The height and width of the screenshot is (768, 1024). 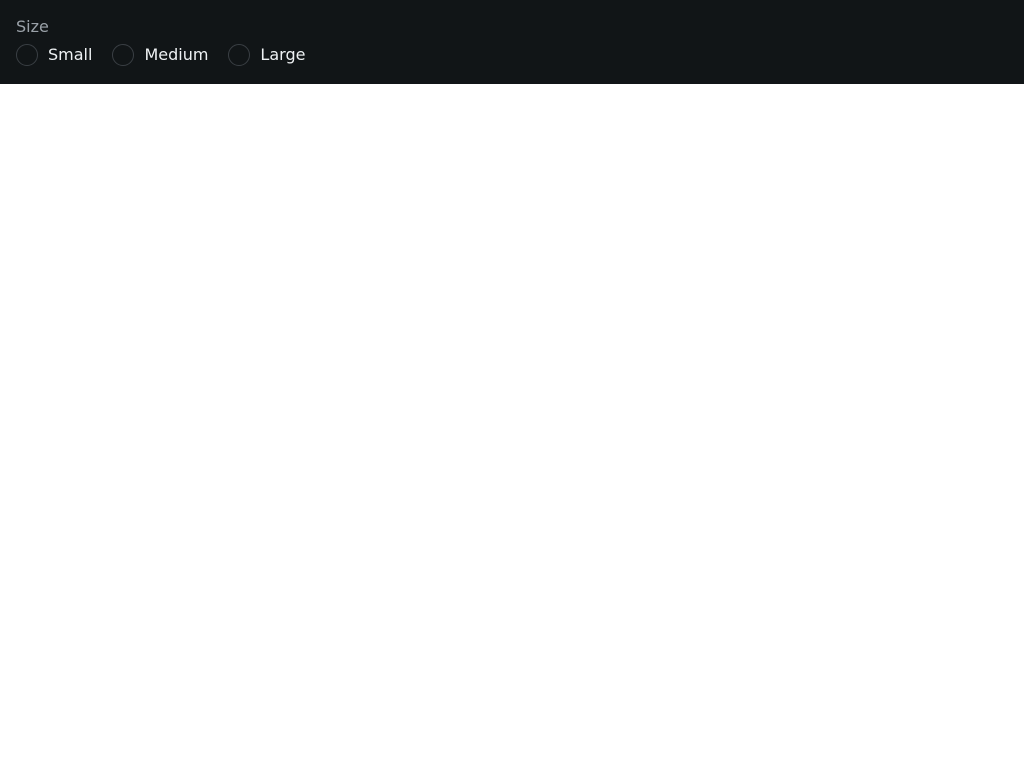 I want to click on radio-label-medium: Medium, so click(x=176, y=55).